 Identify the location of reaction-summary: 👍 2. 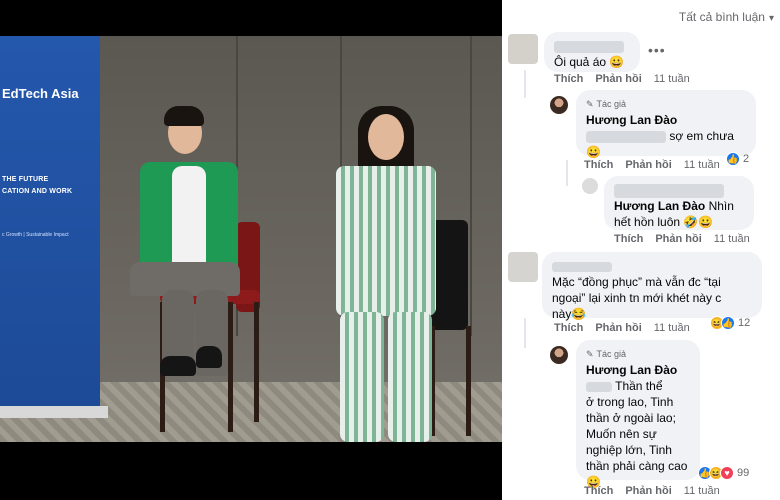
(737, 159).